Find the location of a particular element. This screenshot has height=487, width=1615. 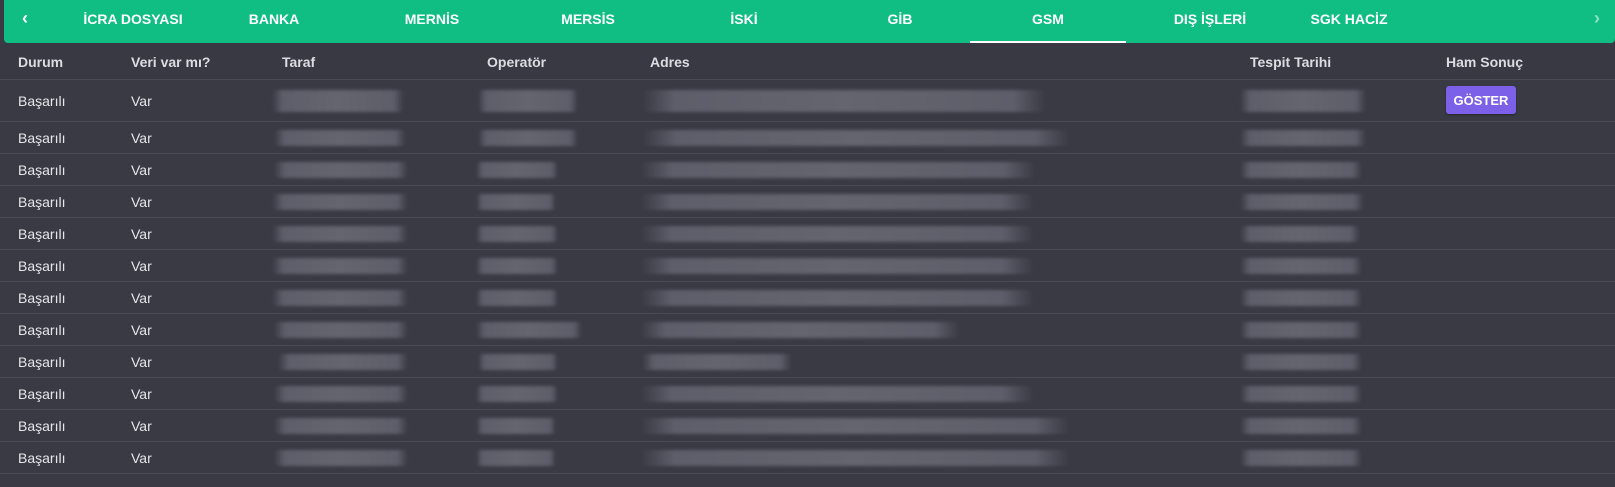

tab-mersis: MERSİS is located at coordinates (588, 21).